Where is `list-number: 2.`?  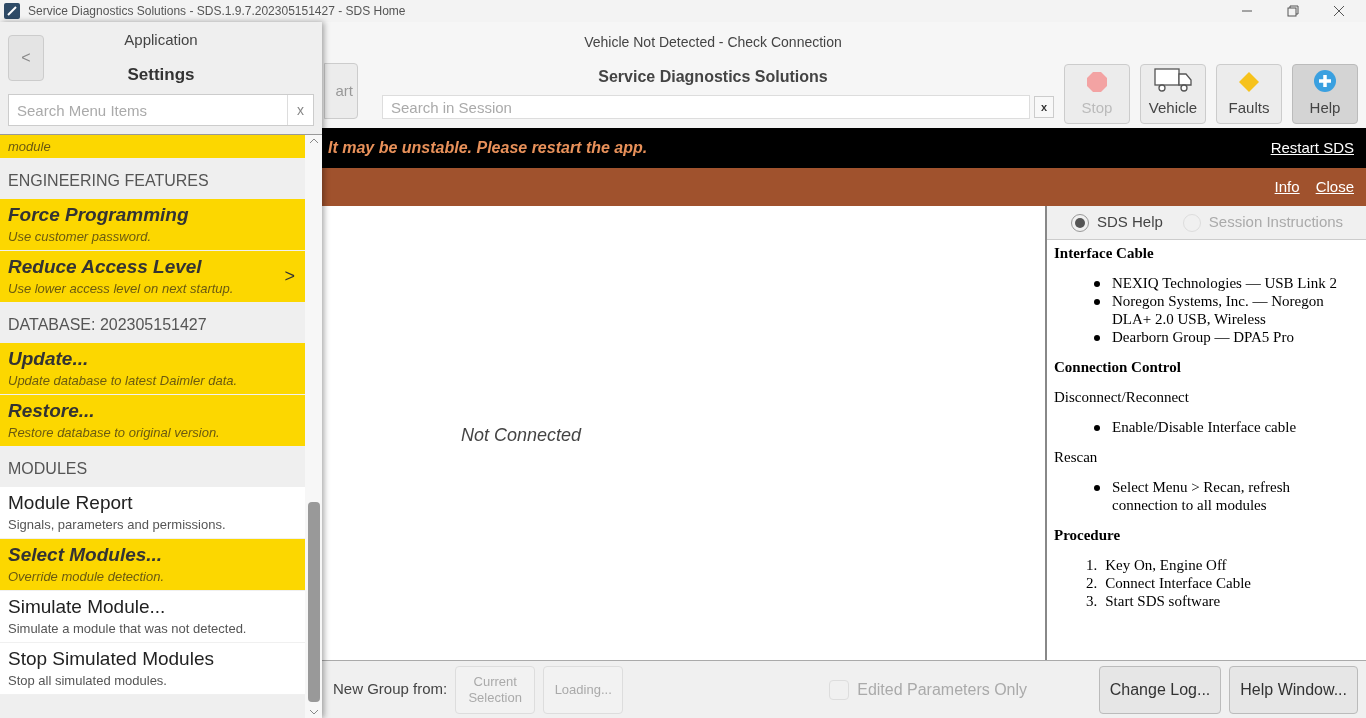 list-number: 2. is located at coordinates (1092, 583).